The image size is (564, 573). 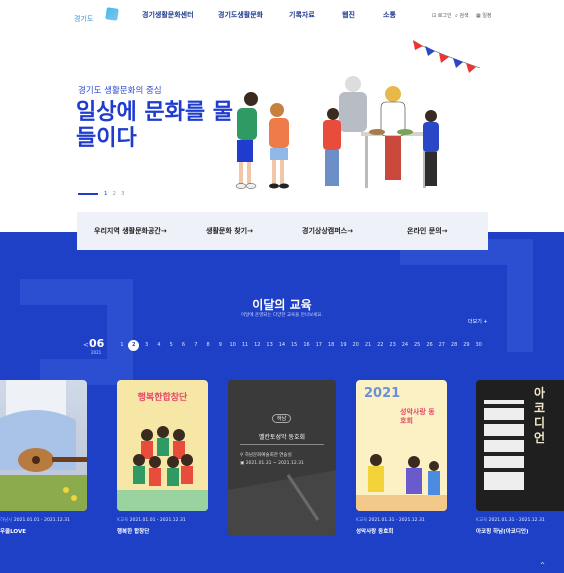 What do you see at coordinates (417, 345) in the screenshot?
I see `day-25: 25` at bounding box center [417, 345].